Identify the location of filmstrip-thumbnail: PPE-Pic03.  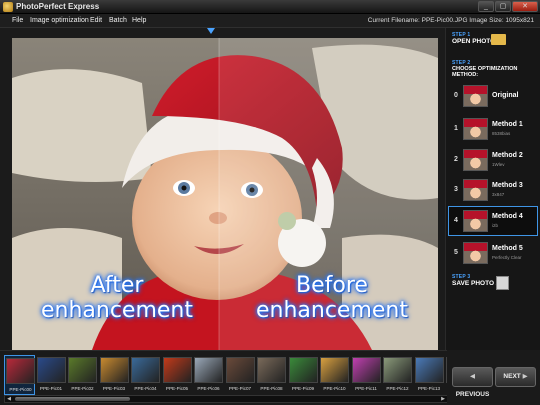
(114, 375).